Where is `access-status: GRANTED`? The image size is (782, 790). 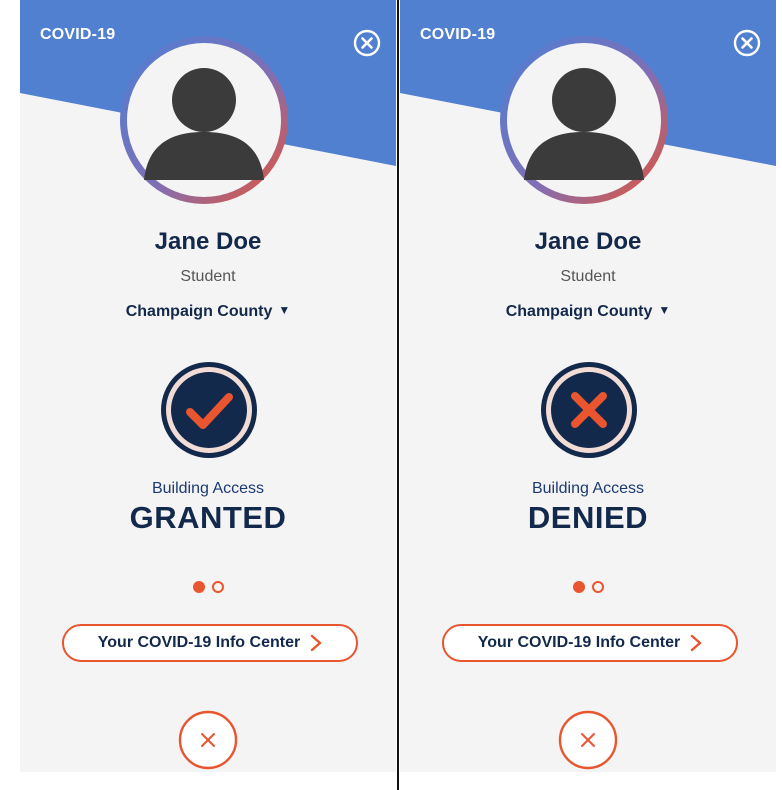
access-status: GRANTED is located at coordinates (208, 517).